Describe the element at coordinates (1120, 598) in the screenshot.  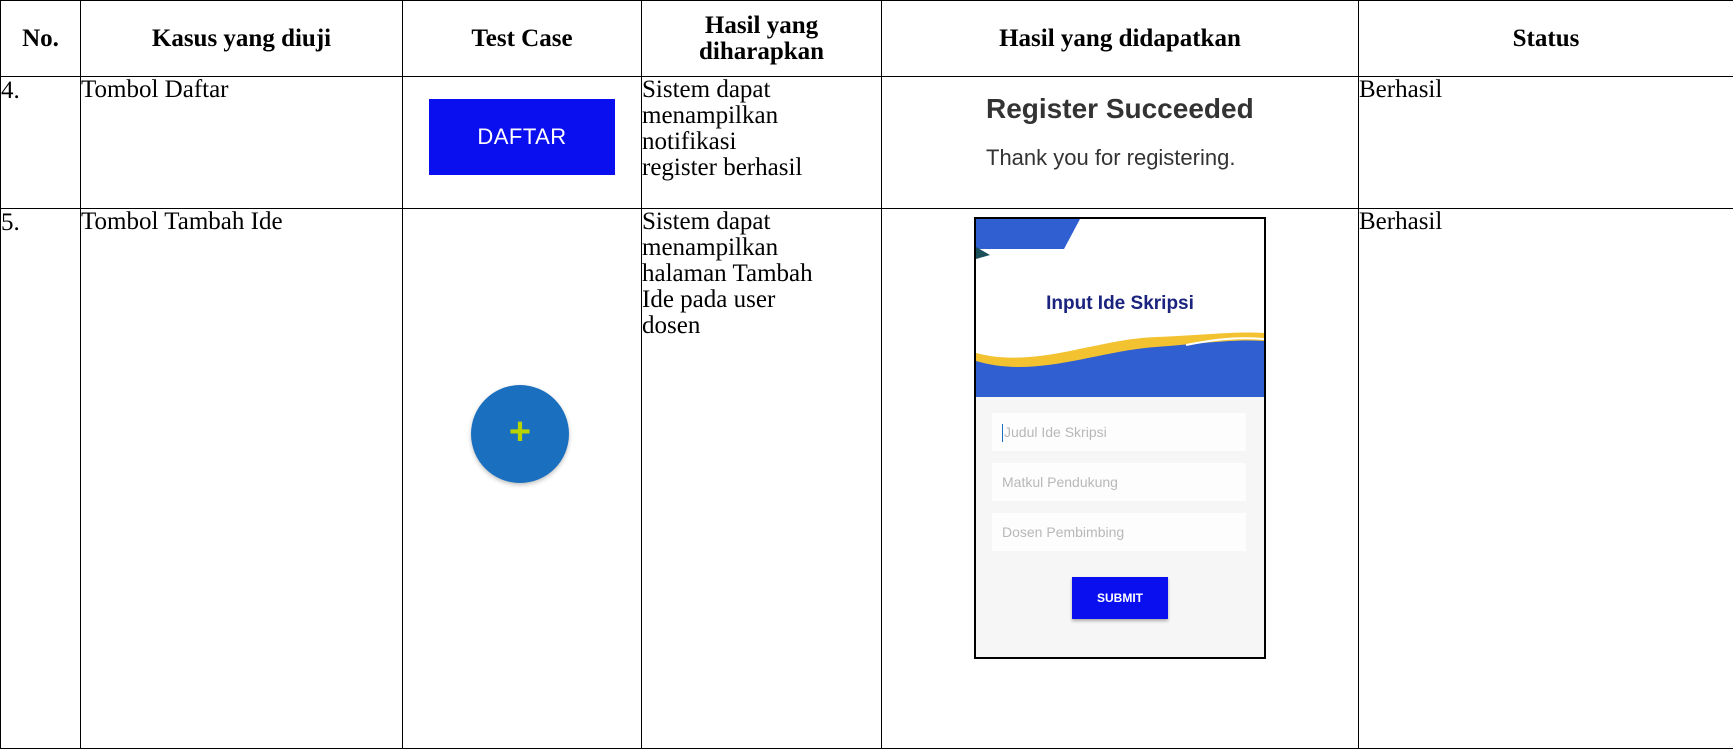
I see `submit-button: SUBMIT` at that location.